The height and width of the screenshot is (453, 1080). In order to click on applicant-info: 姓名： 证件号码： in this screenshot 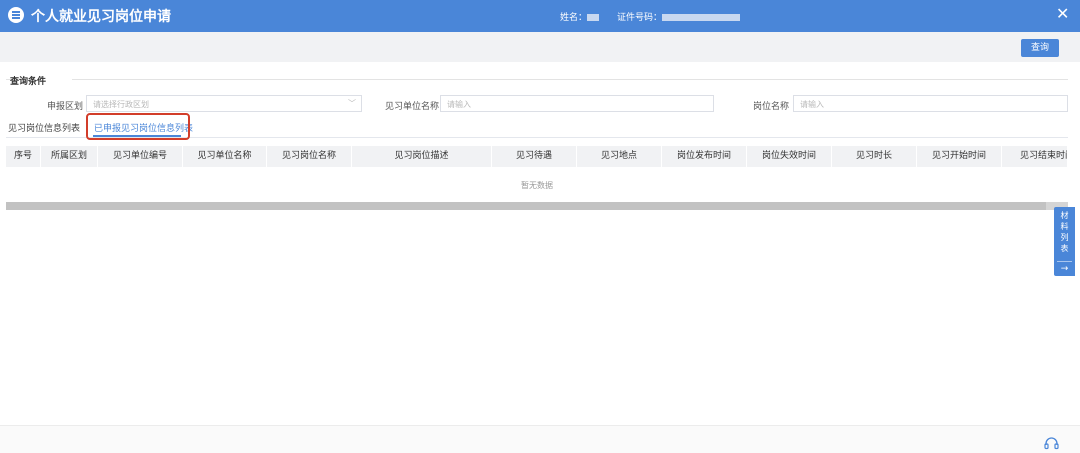, I will do `click(650, 16)`.